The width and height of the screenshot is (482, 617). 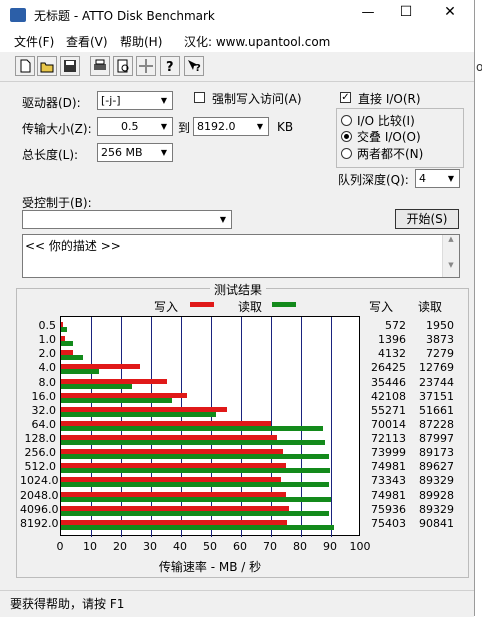 What do you see at coordinates (345, 97) in the screenshot?
I see `direct-io-checkbox: ✓` at bounding box center [345, 97].